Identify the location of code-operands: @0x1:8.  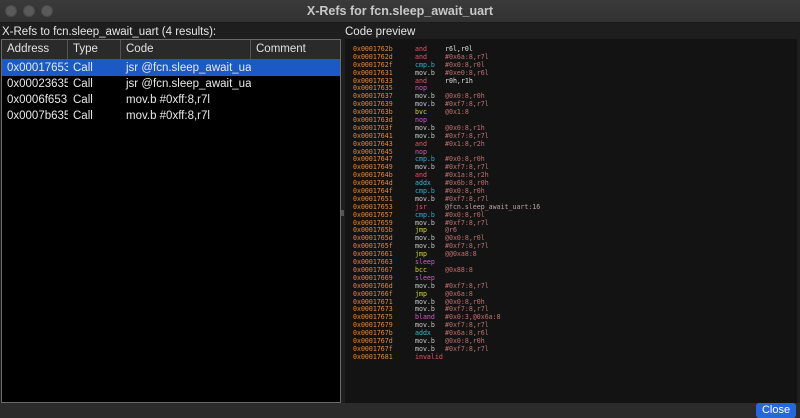
(457, 112).